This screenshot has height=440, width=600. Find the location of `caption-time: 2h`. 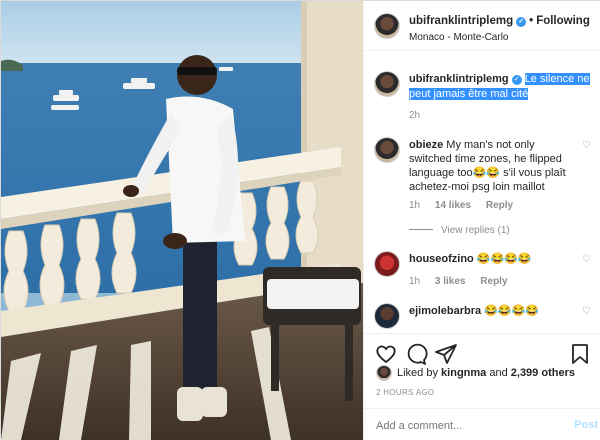

caption-time: 2h is located at coordinates (414, 115).